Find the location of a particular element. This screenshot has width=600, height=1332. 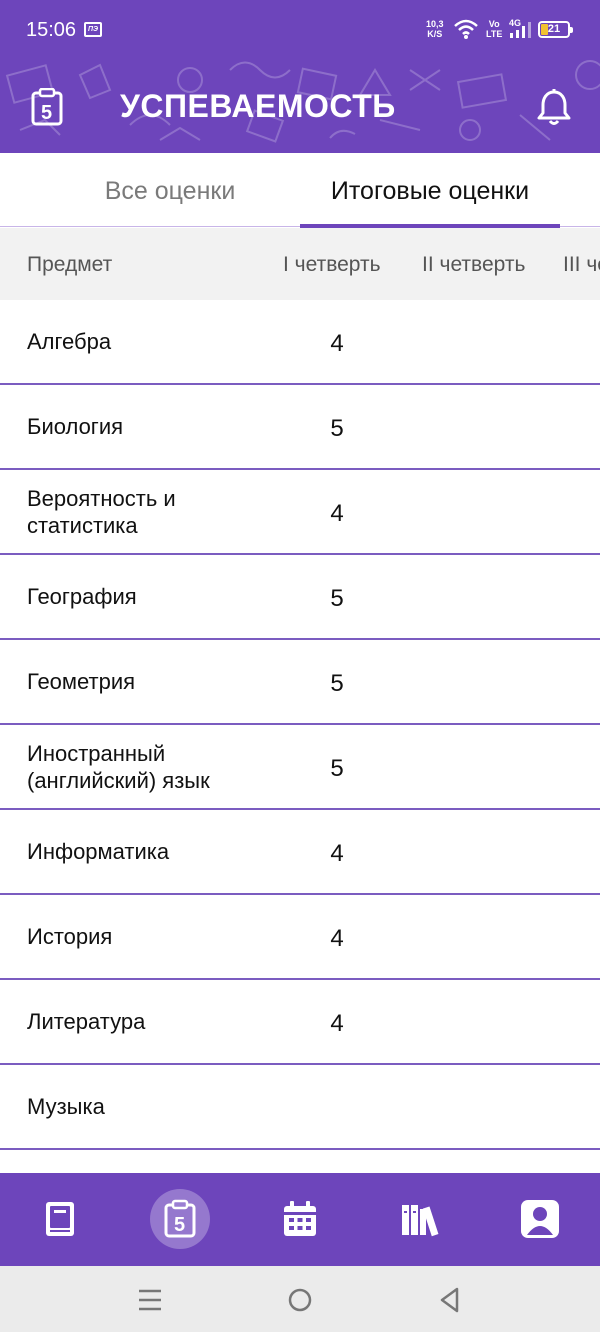

subject-name: Музыка is located at coordinates (66, 1106).